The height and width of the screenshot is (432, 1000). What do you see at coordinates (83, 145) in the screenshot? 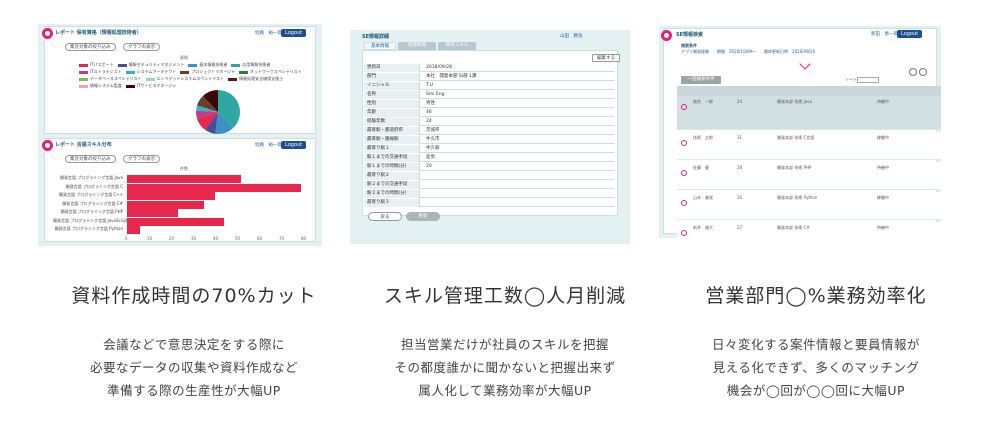
I see `panel-title: レポート 言語スキル分布` at bounding box center [83, 145].